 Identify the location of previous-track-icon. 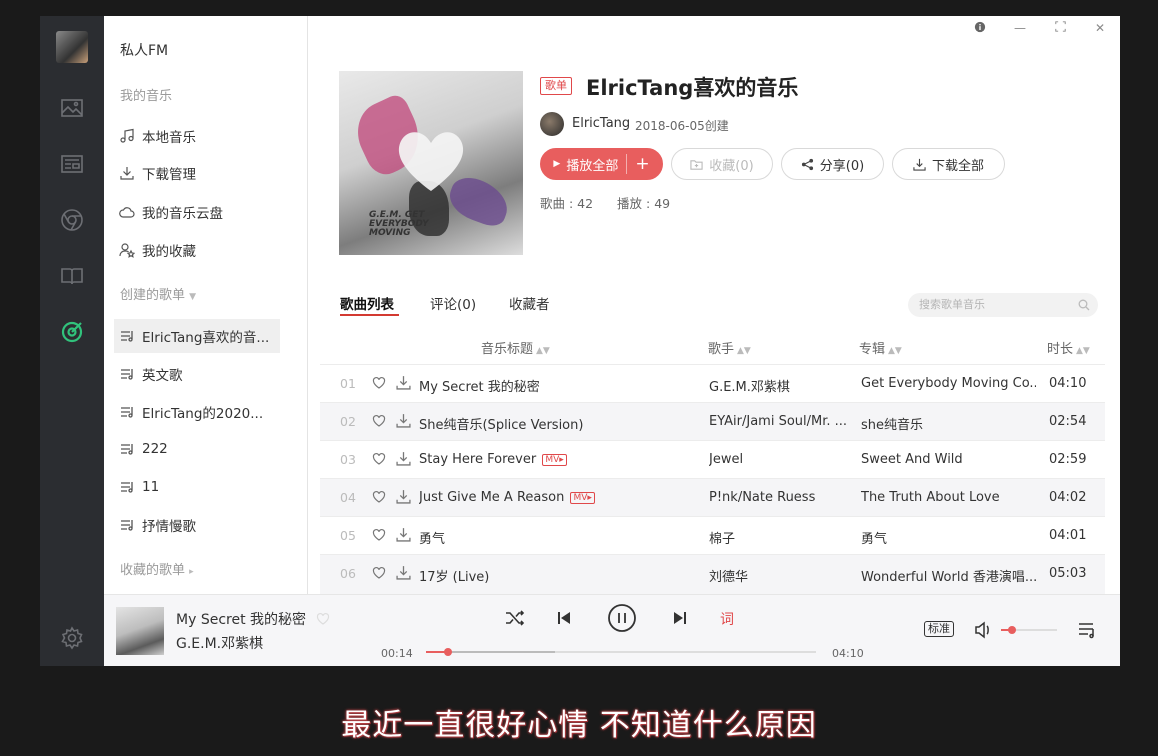
(564, 618).